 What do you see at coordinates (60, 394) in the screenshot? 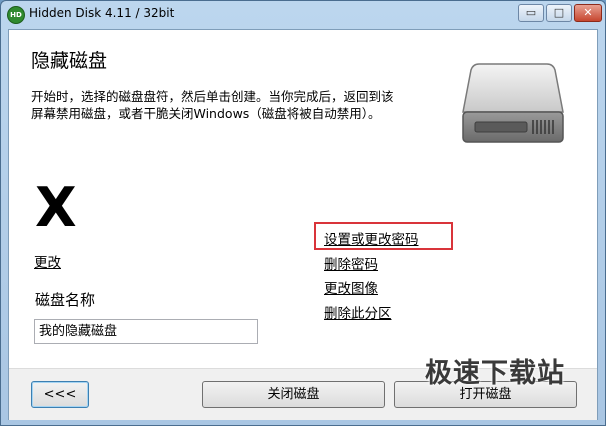
I see `back-button: <<<` at bounding box center [60, 394].